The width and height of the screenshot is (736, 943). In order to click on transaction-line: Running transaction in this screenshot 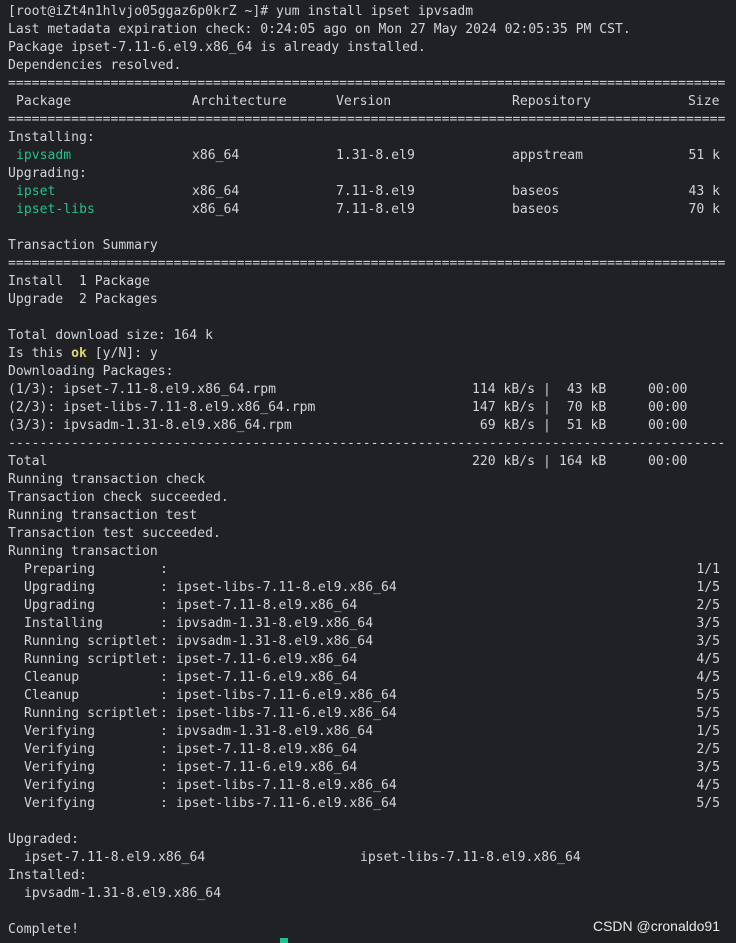, I will do `click(83, 551)`.